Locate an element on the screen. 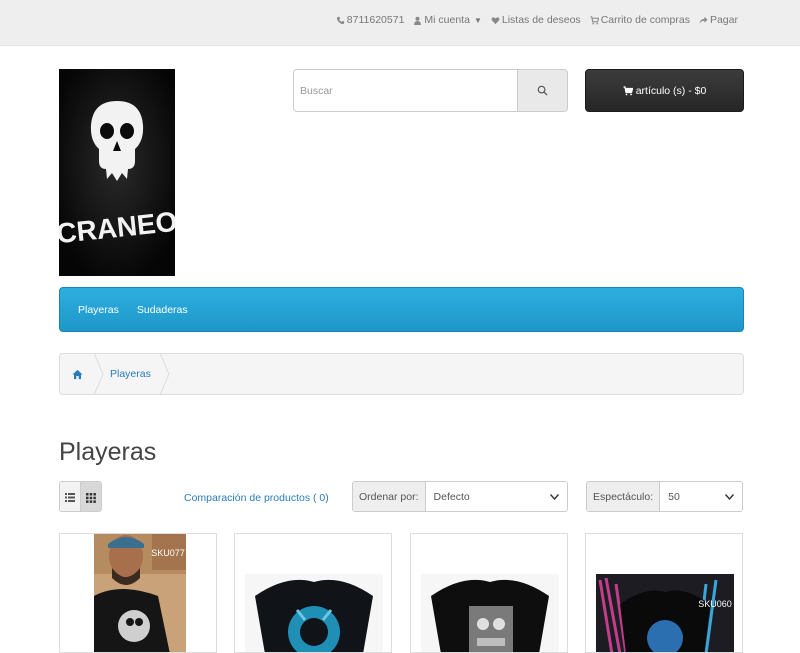 The image size is (800, 653). checkout-link: Pagar is located at coordinates (718, 20).